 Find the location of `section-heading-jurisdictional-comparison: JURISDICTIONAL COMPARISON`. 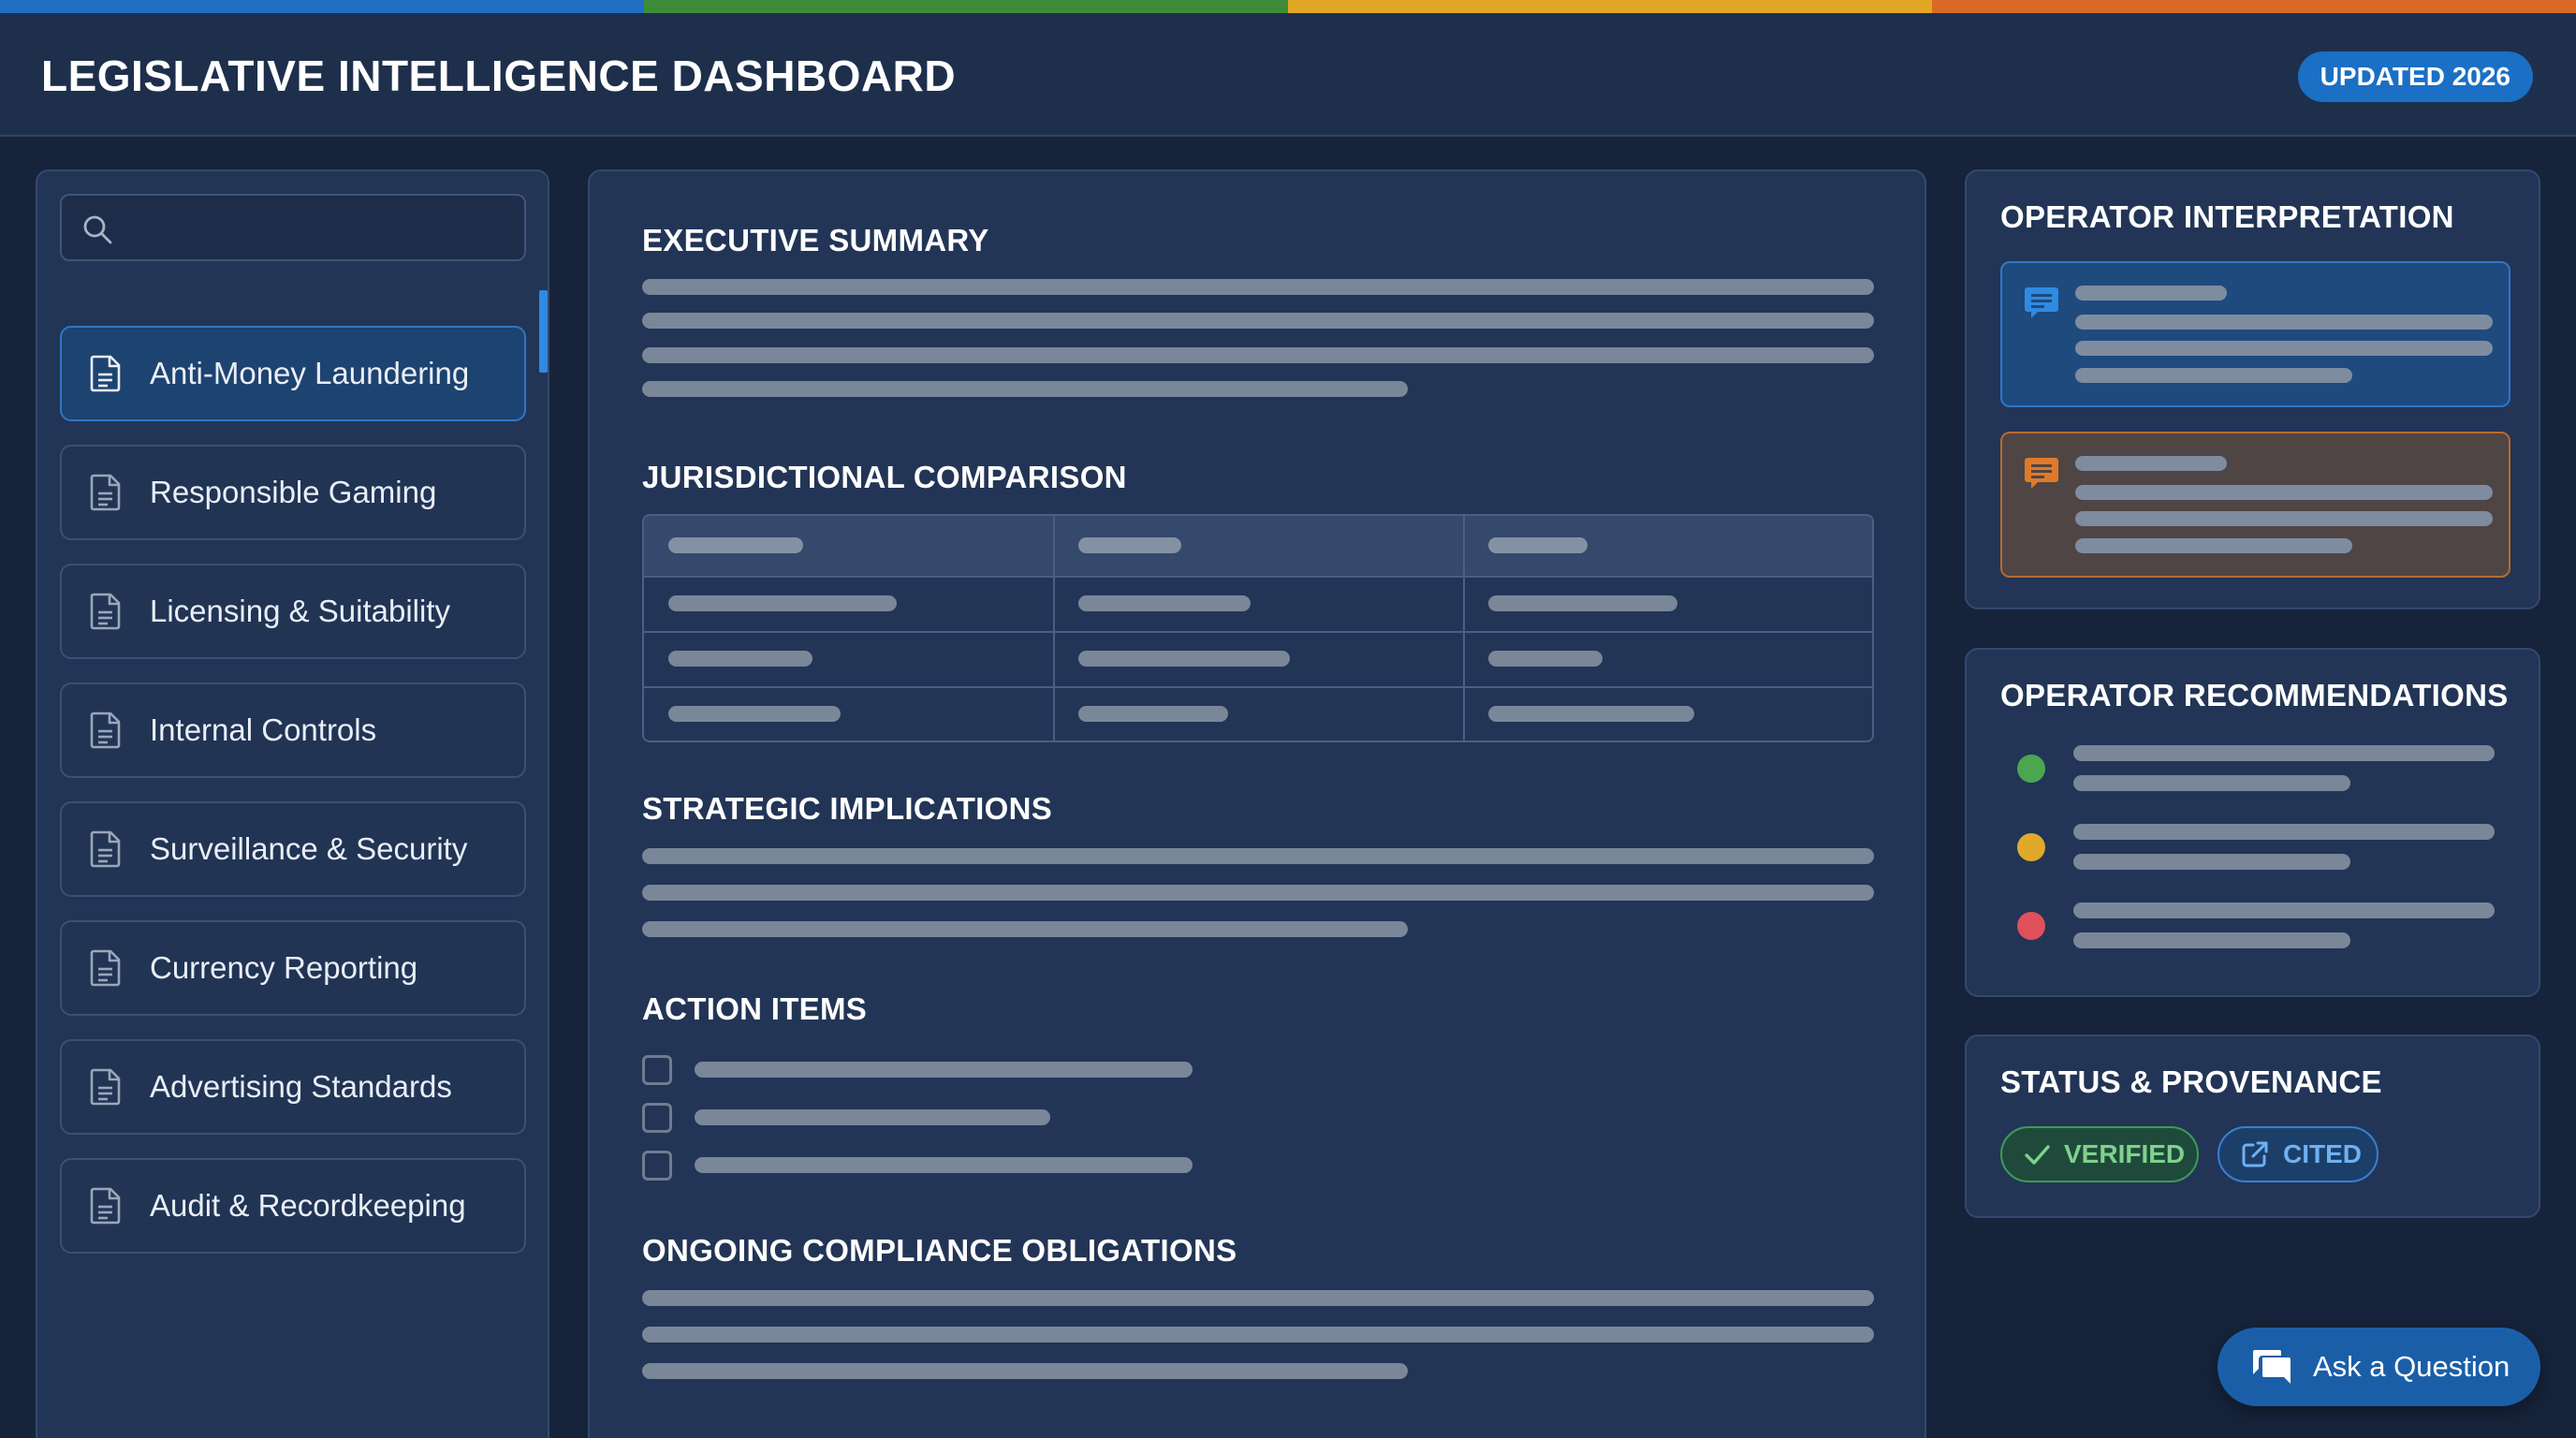

section-heading-jurisdictional-comparison: JURISDICTIONAL COMPARISON is located at coordinates (884, 477).